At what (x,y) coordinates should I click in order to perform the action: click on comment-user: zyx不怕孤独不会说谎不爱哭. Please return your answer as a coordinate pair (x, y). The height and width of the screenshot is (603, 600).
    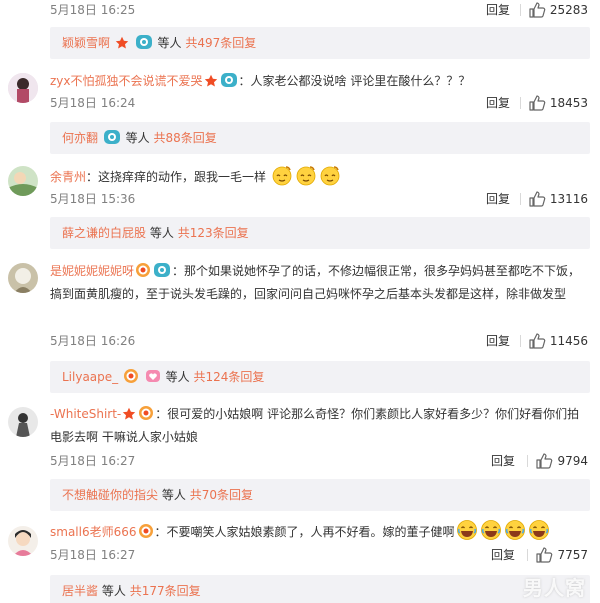
    Looking at the image, I should click on (126, 81).